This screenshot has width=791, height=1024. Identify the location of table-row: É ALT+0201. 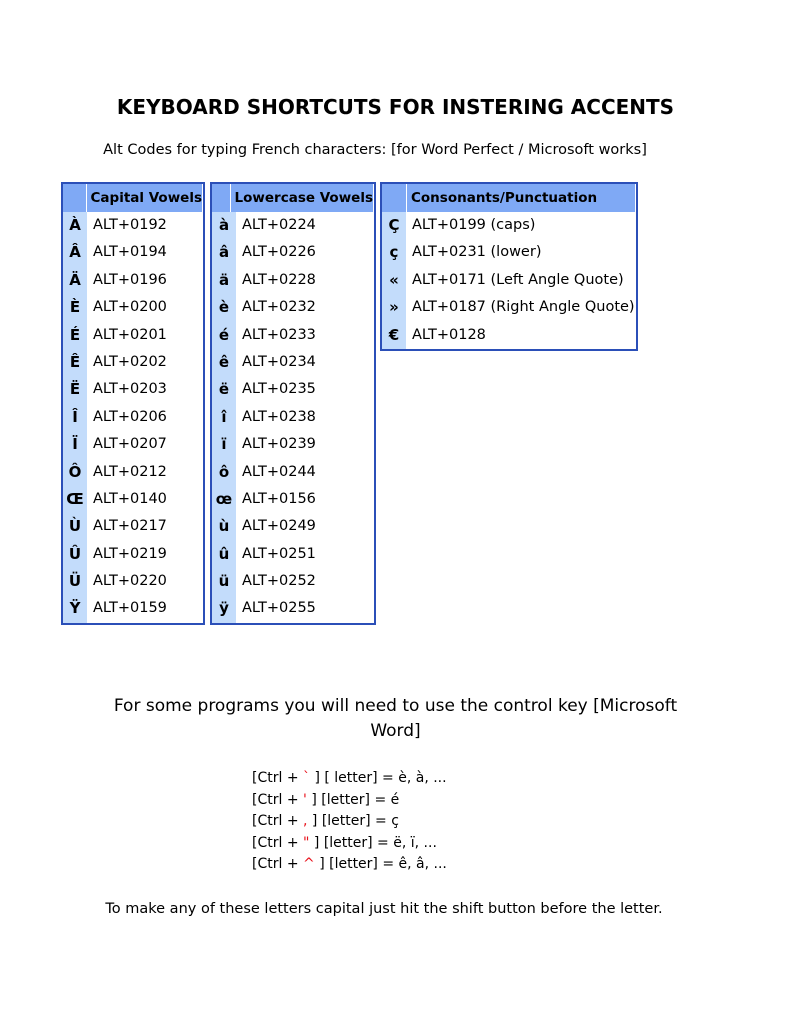
(133, 335).